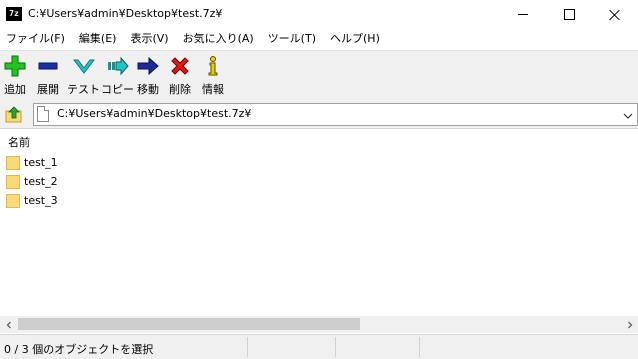  I want to click on horizontal-scrollbar, so click(319, 324).